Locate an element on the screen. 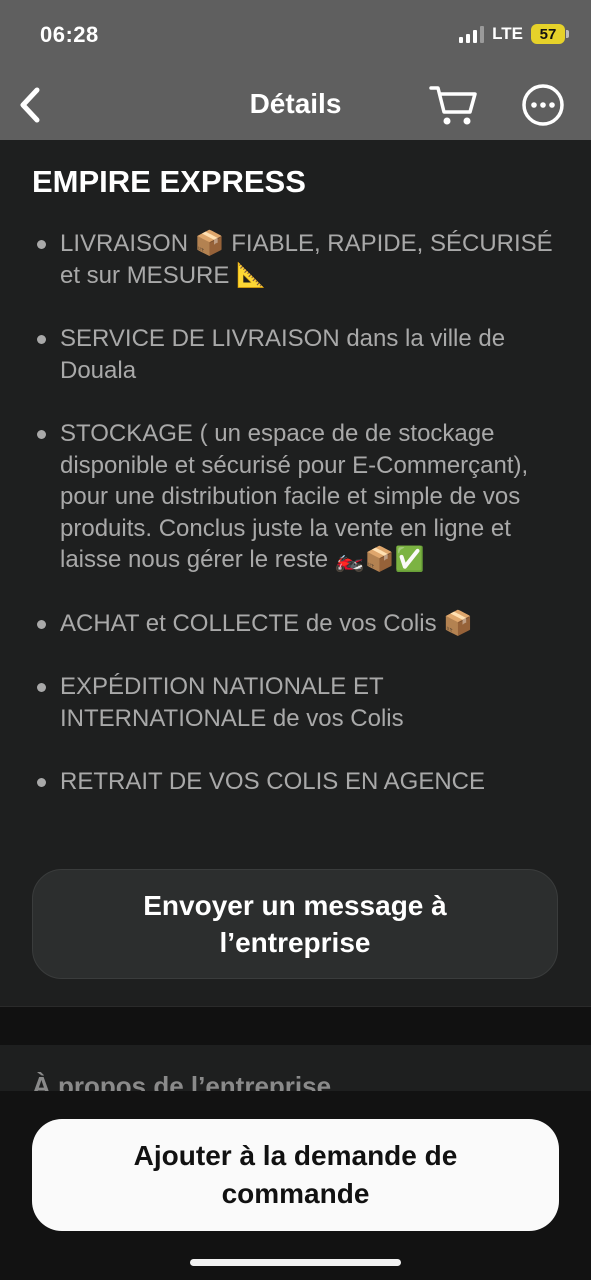  nav-bar: Détails is located at coordinates (295, 105).